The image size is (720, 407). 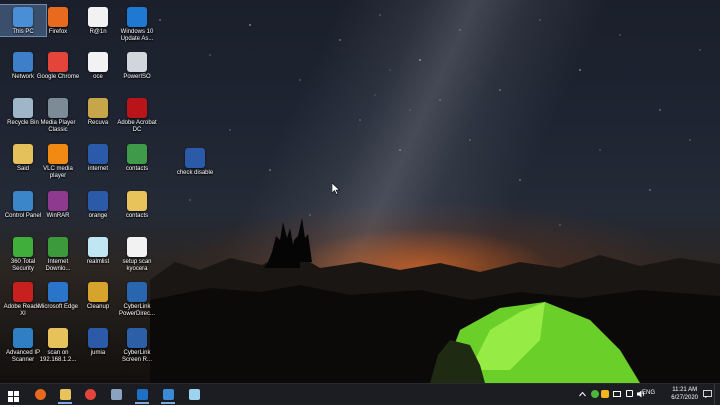 I want to click on edge-icon, so click(x=58, y=292).